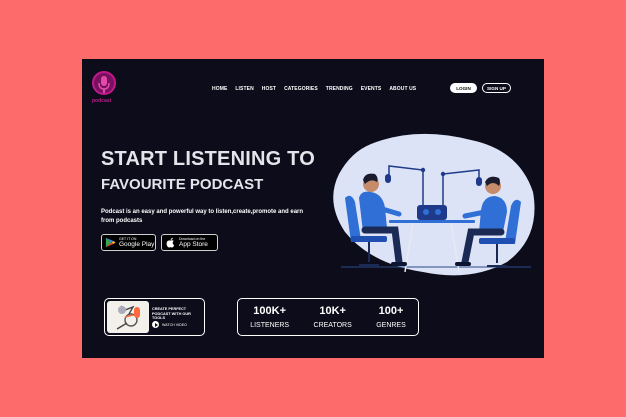 This screenshot has height=417, width=626. What do you see at coordinates (434, 204) in the screenshot?
I see `podcast-hosts-illustration` at bounding box center [434, 204].